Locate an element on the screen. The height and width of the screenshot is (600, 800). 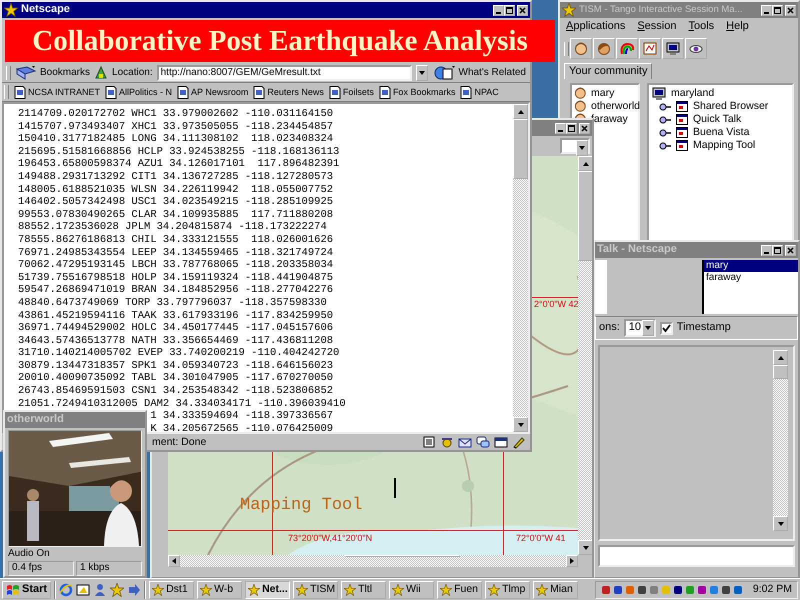
message-field is located at coordinates (696, 556).